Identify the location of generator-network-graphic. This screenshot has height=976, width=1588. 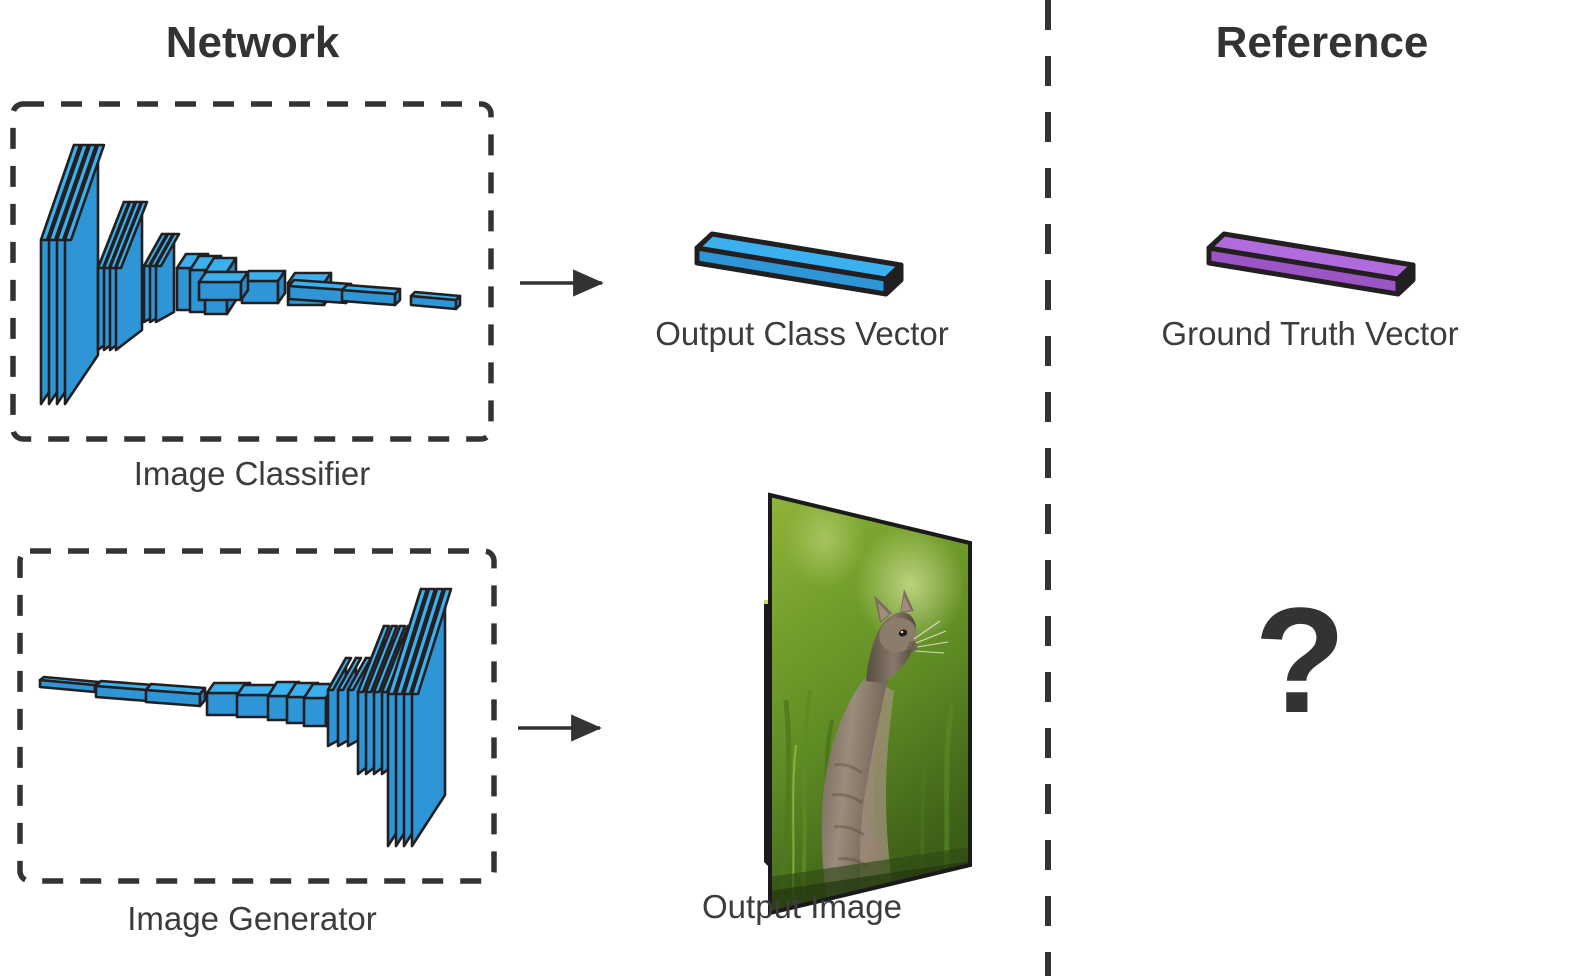
(245, 717).